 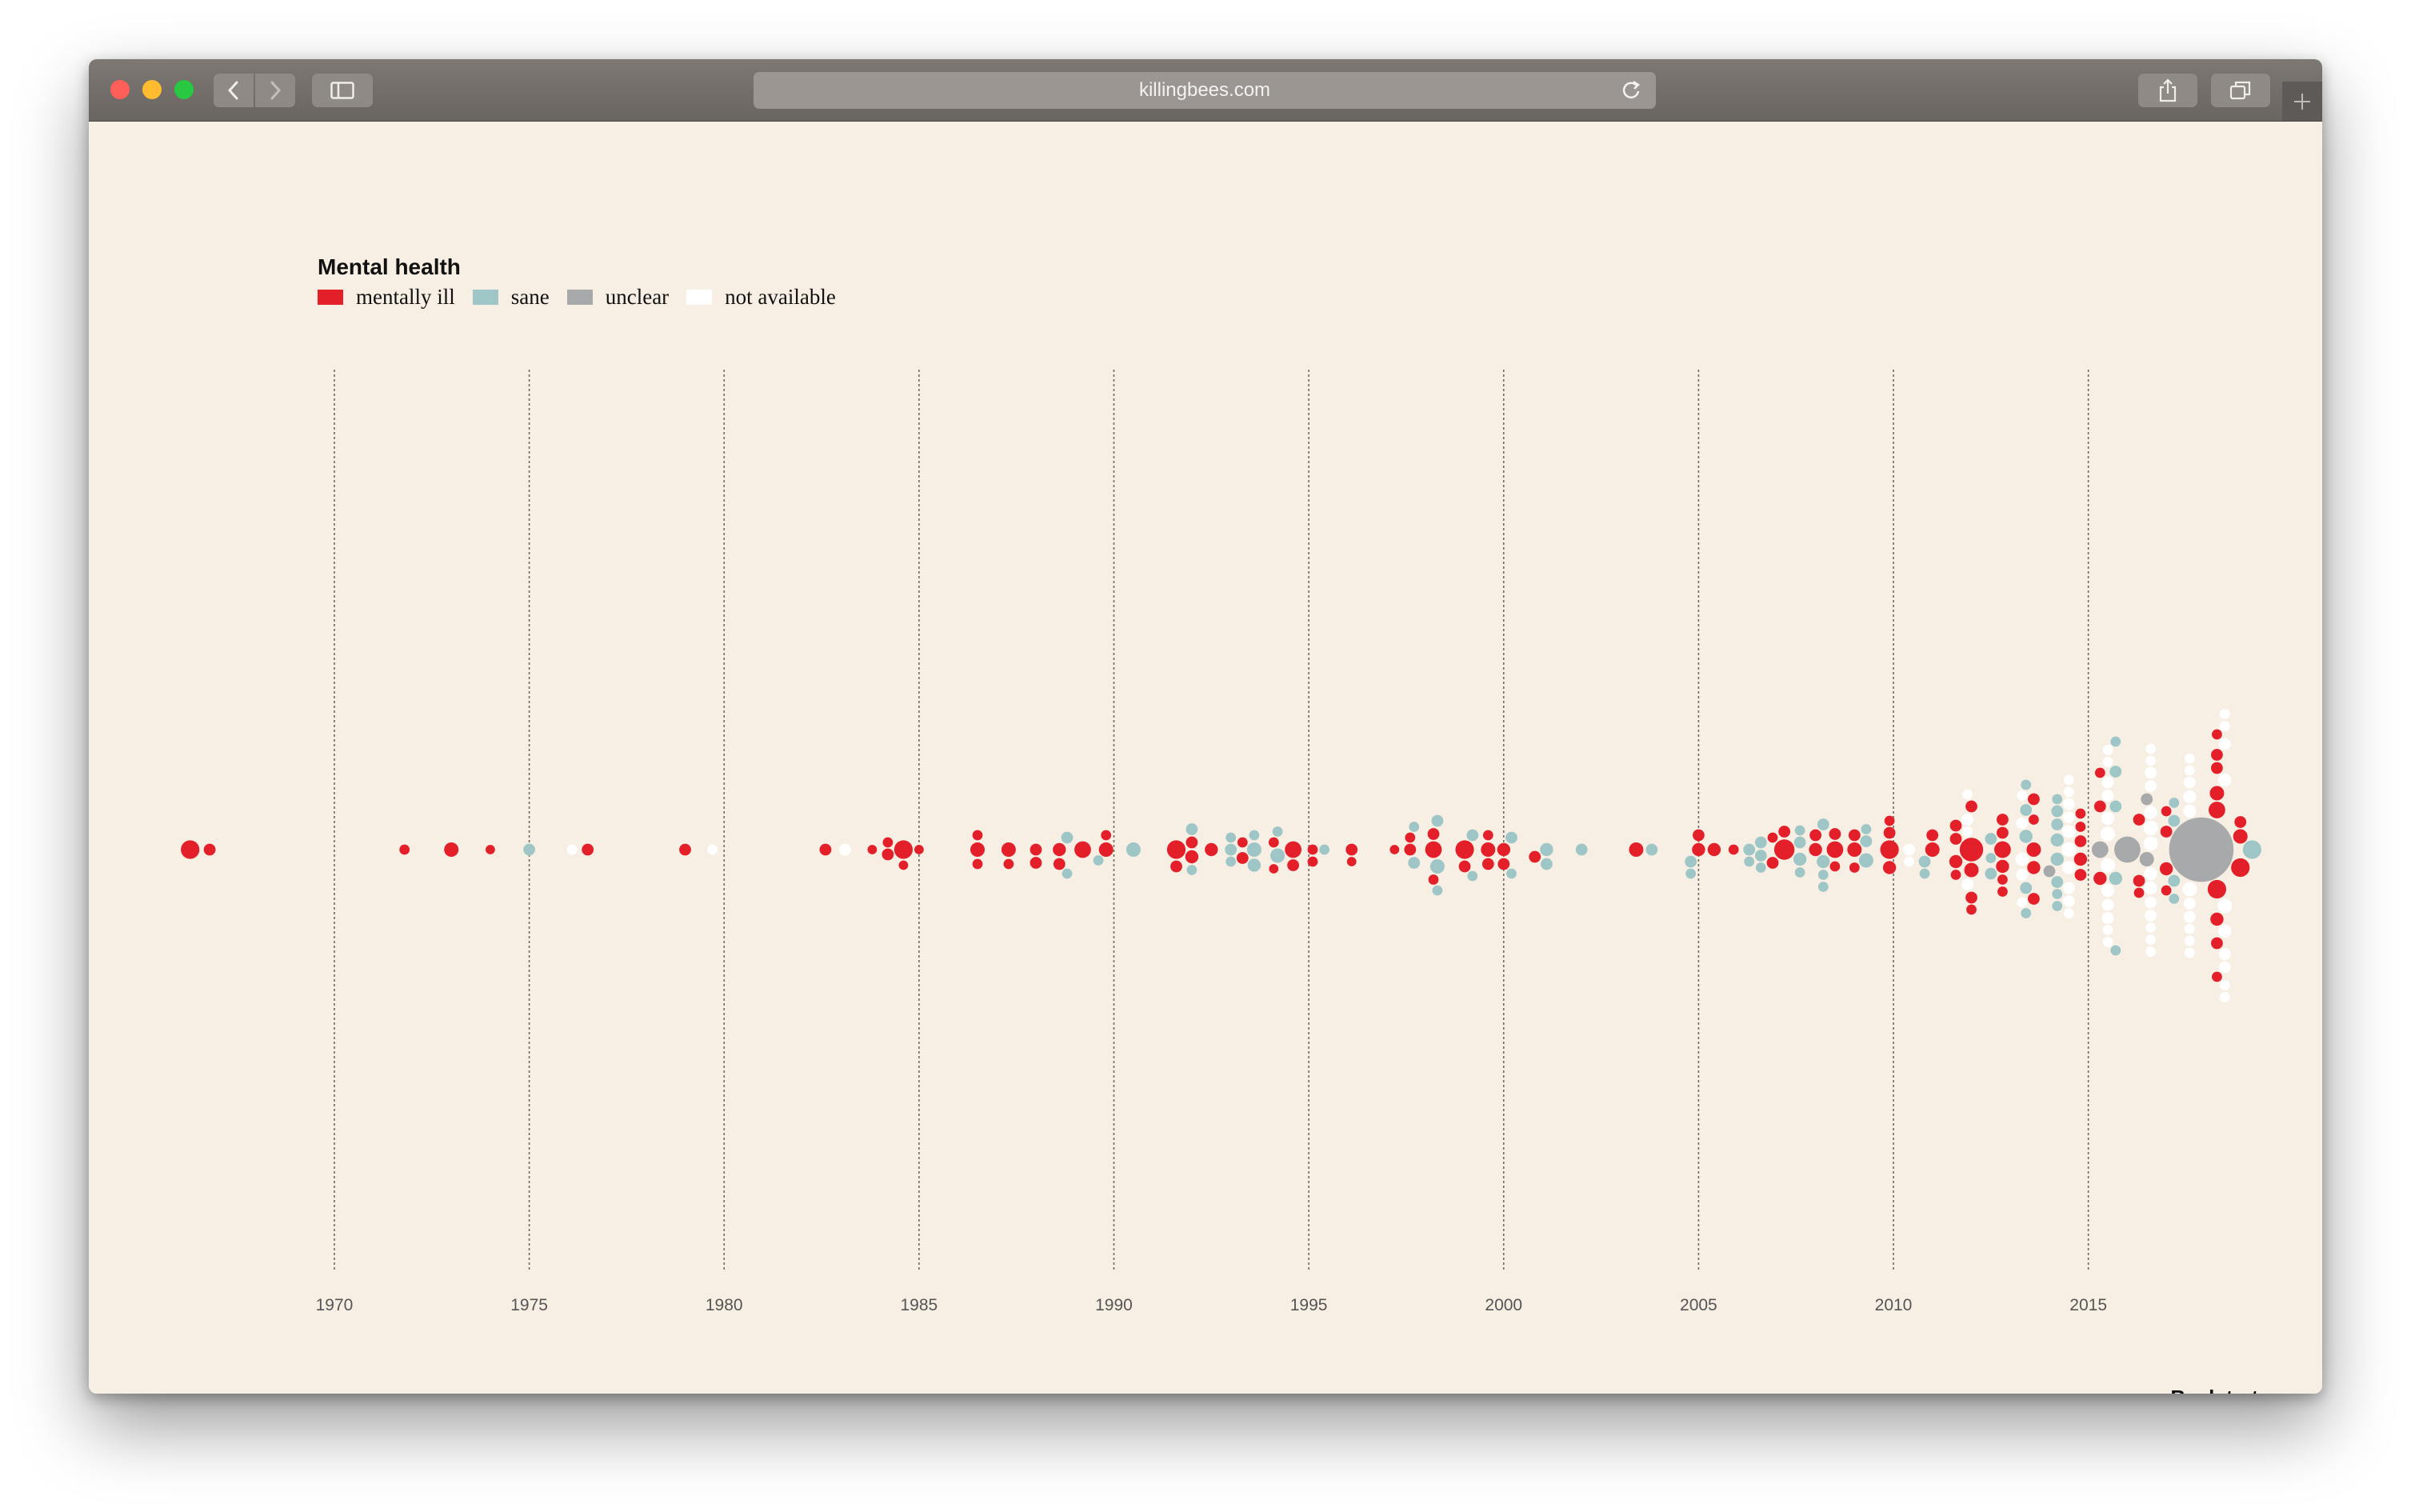 What do you see at coordinates (234, 90) in the screenshot?
I see `back-button` at bounding box center [234, 90].